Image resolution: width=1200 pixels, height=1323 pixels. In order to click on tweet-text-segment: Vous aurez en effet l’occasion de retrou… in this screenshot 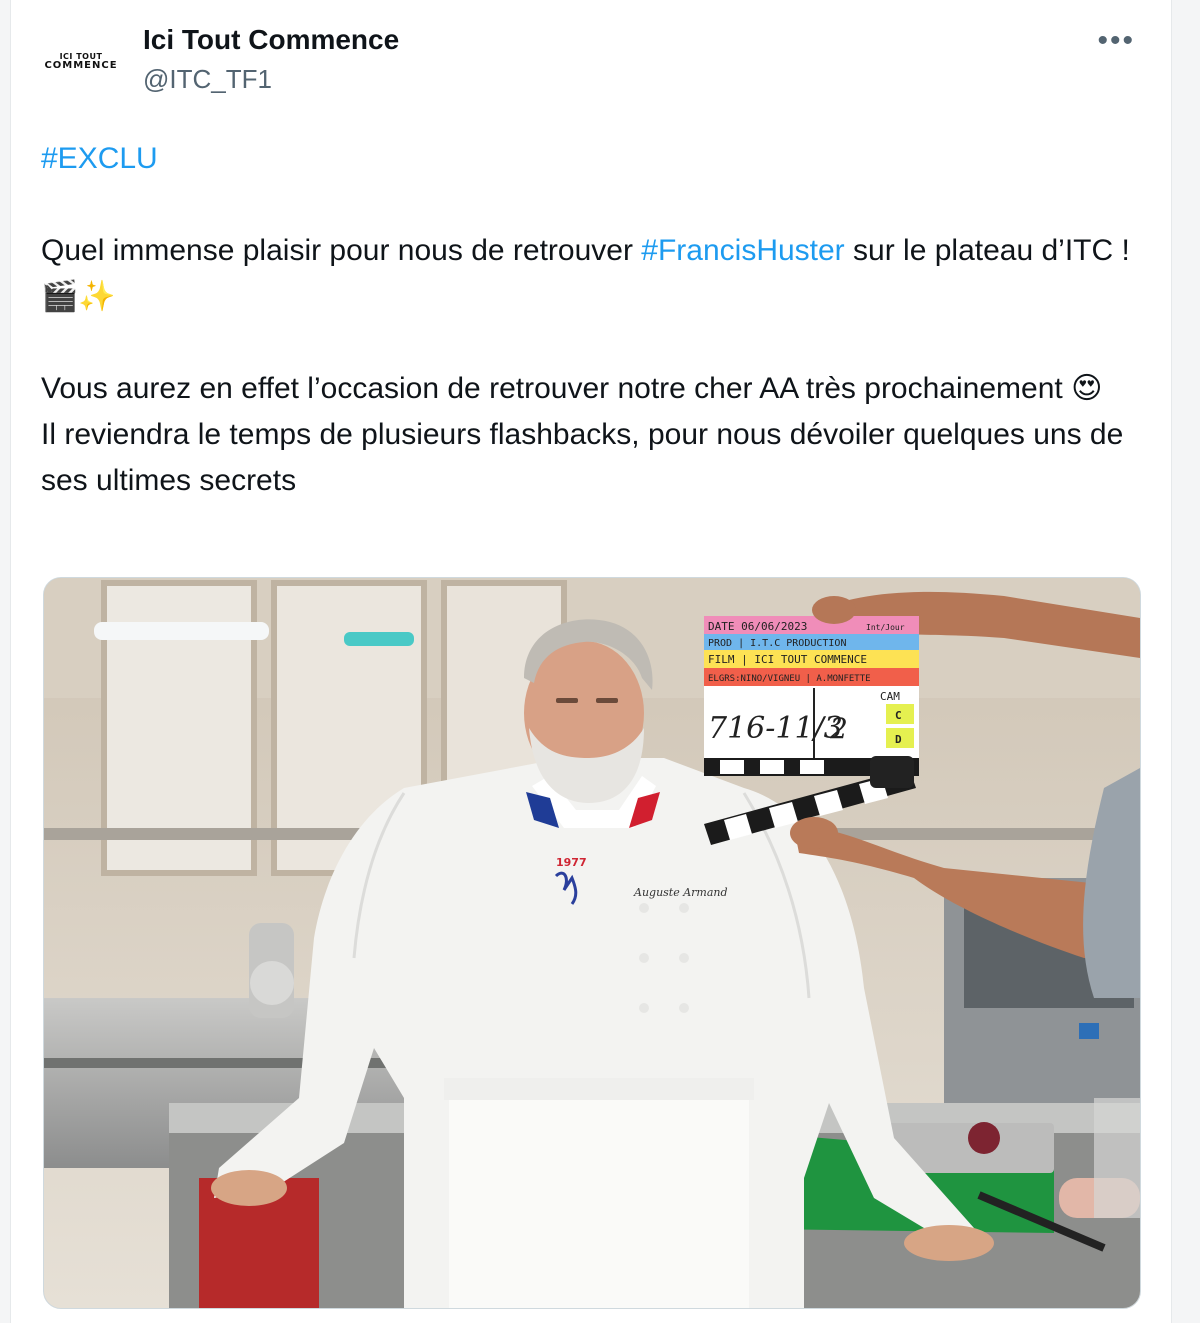, I will do `click(556, 388)`.